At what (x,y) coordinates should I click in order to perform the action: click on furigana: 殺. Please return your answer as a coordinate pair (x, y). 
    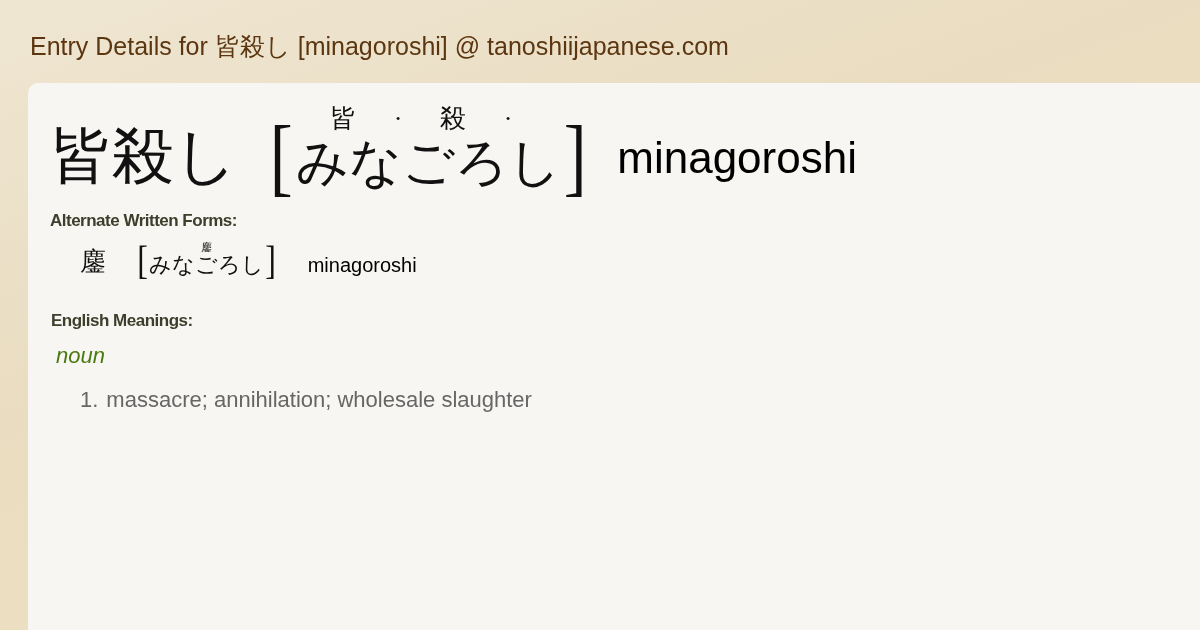
    Looking at the image, I should click on (453, 119).